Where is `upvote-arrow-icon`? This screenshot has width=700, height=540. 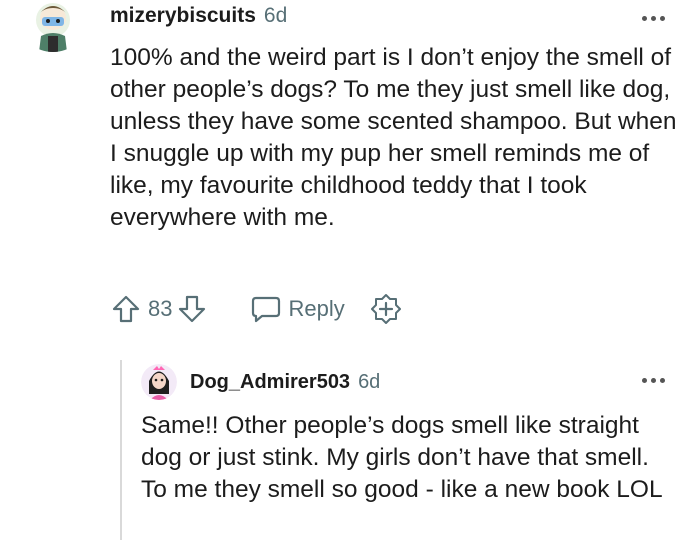 upvote-arrow-icon is located at coordinates (126, 309).